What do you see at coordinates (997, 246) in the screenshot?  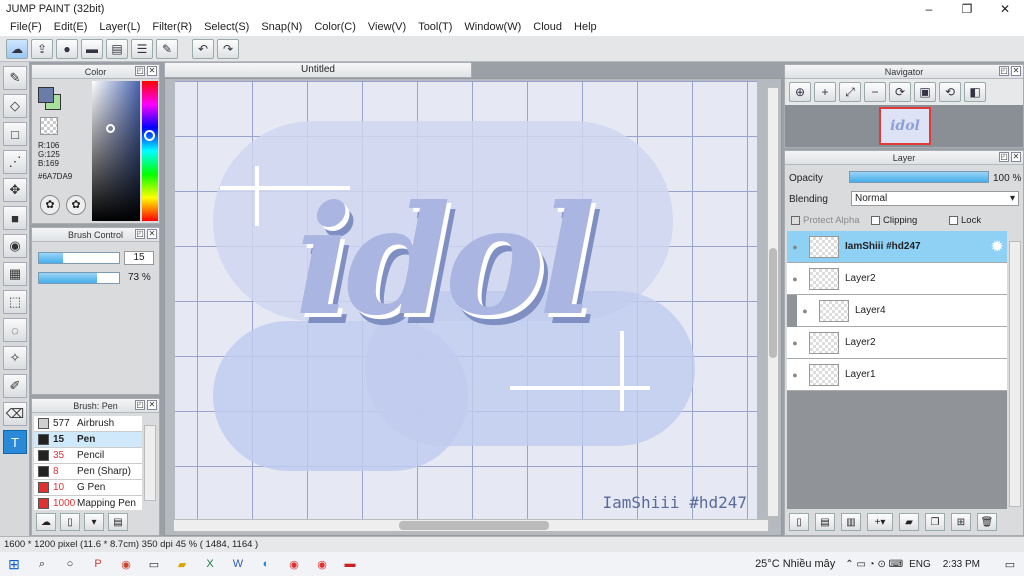 I see `gear-icon: ✹` at bounding box center [997, 246].